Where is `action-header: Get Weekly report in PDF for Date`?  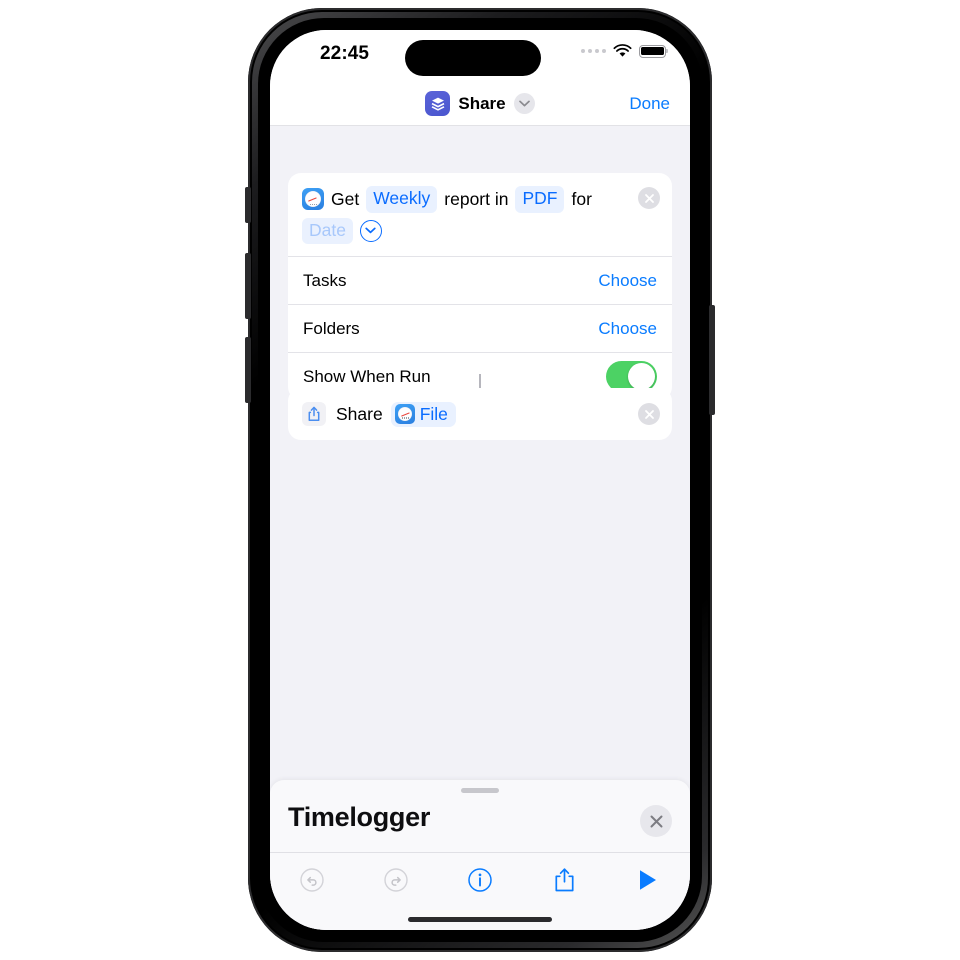
action-header: Get Weekly report in PDF for Date is located at coordinates (480, 214).